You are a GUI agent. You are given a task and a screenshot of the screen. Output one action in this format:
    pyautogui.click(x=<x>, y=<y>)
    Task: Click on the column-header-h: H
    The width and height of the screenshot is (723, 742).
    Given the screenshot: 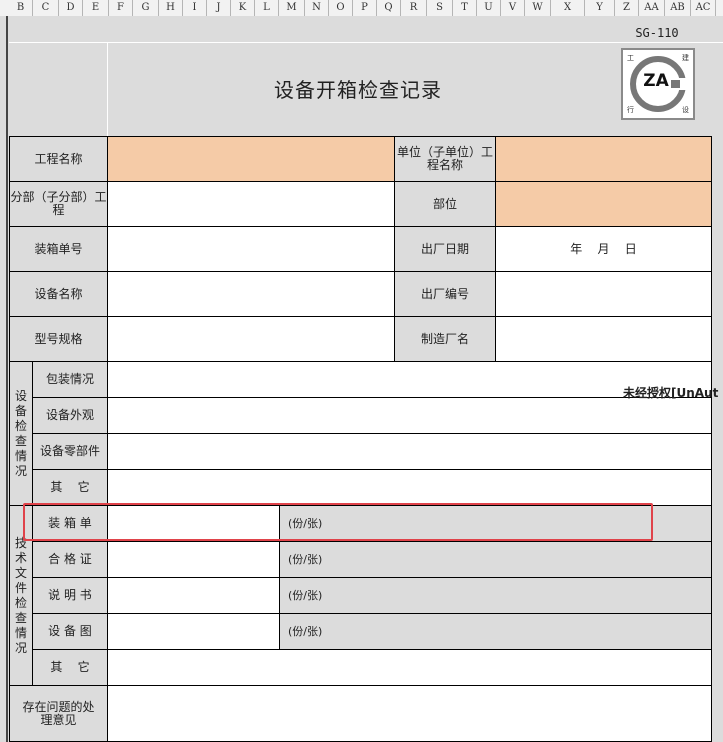 What is the action you would take?
    pyautogui.click(x=171, y=8)
    